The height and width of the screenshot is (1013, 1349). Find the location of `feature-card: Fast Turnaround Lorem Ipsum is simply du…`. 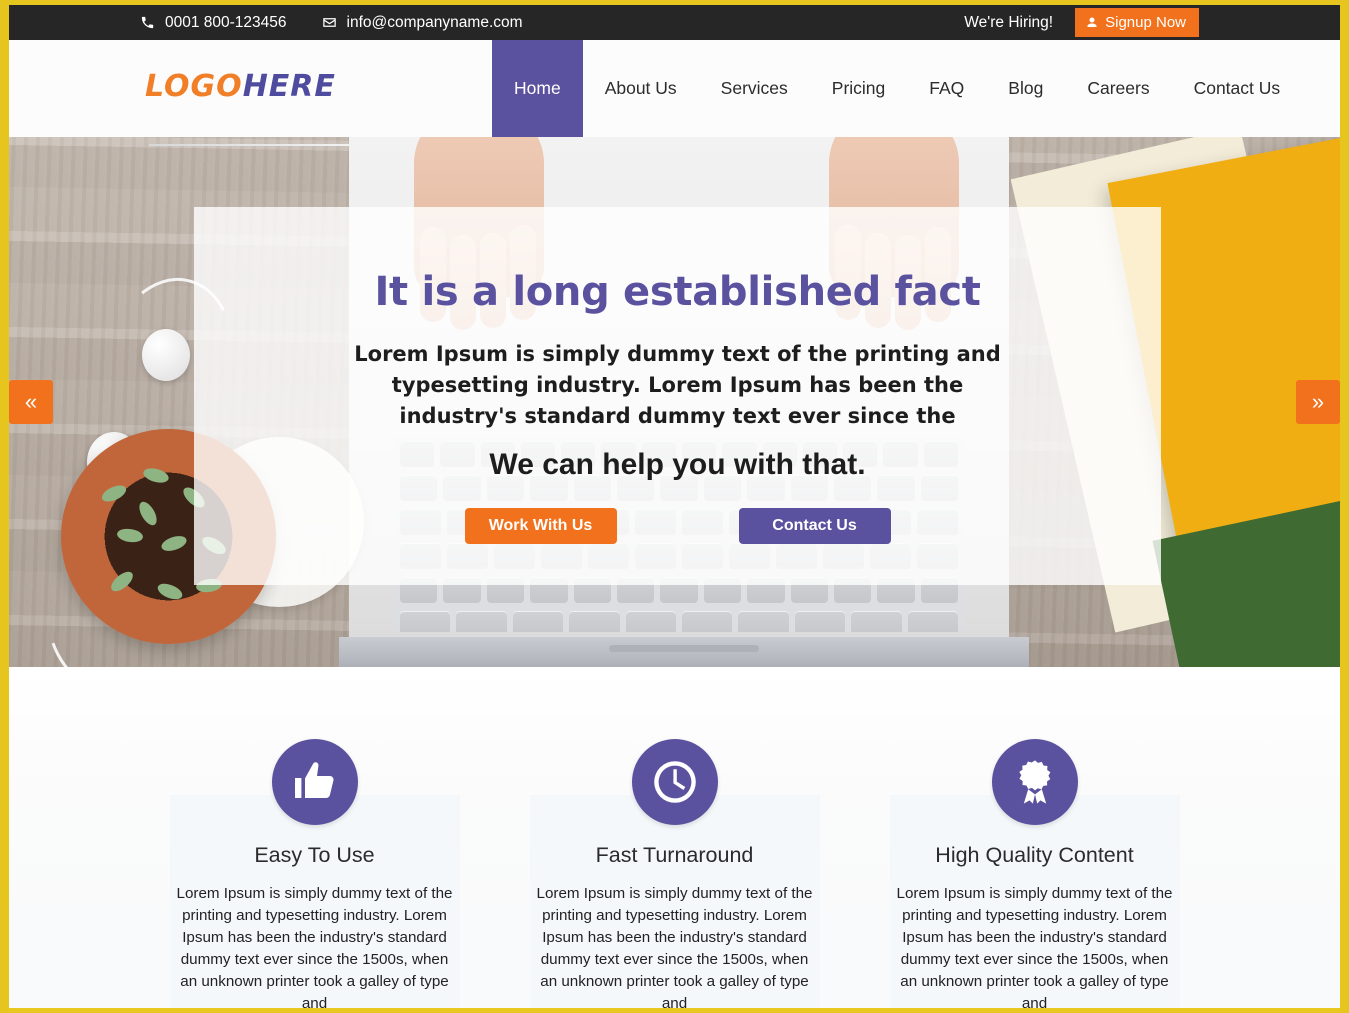

feature-card: Fast Turnaround Lorem Ipsum is simply du… is located at coordinates (675, 840).